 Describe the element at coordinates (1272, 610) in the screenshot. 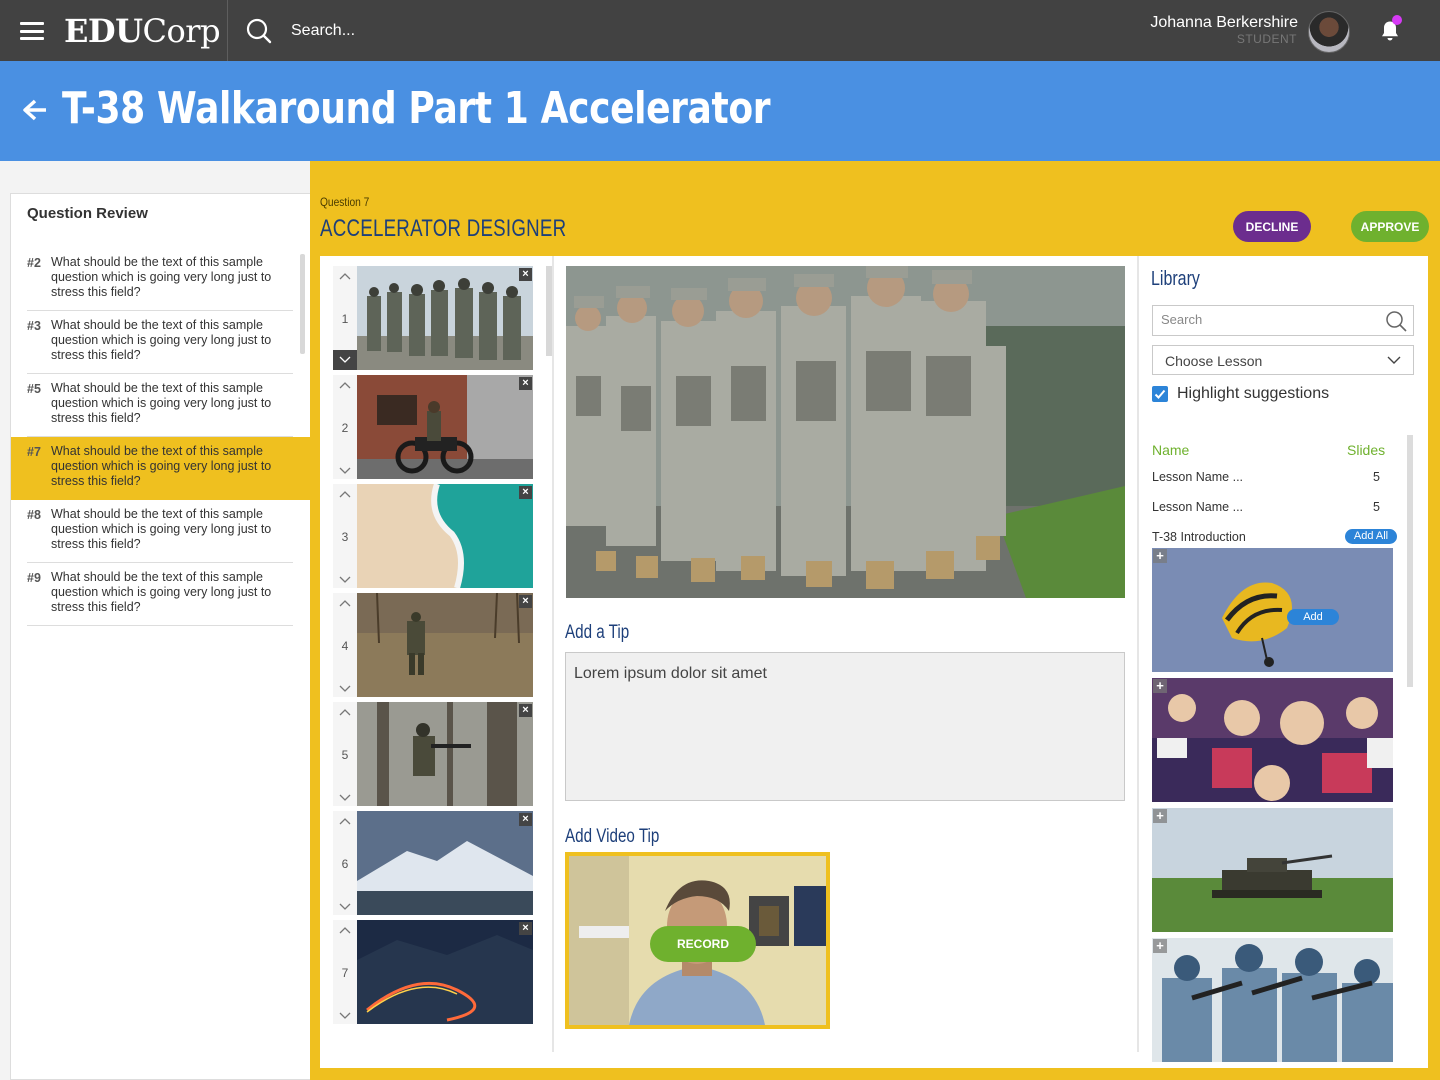

I see `library-image-parachute: +` at that location.